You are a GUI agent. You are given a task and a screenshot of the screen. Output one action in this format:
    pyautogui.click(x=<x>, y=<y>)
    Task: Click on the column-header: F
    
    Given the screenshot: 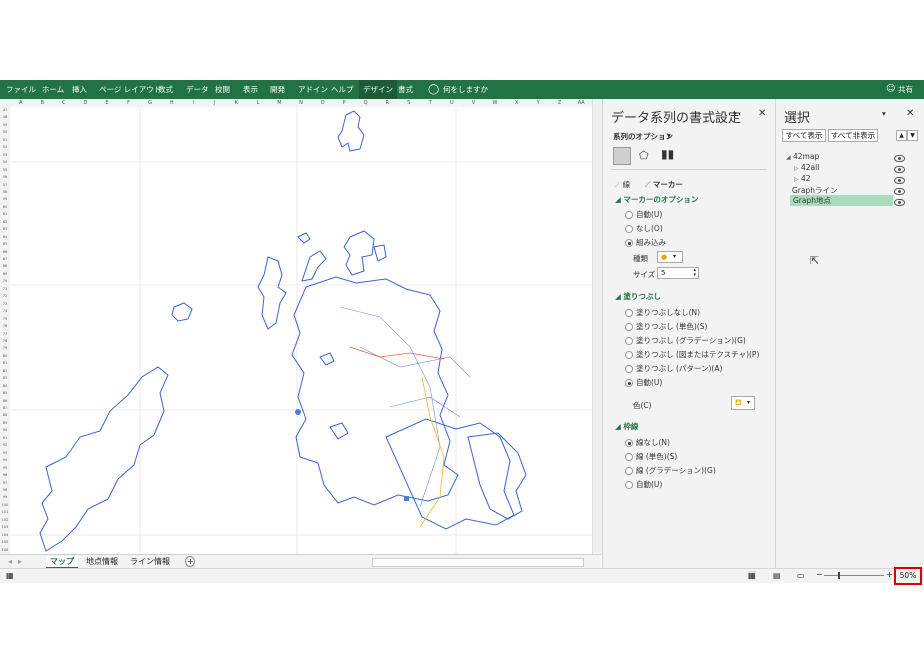 What is the action you would take?
    pyautogui.click(x=129, y=103)
    